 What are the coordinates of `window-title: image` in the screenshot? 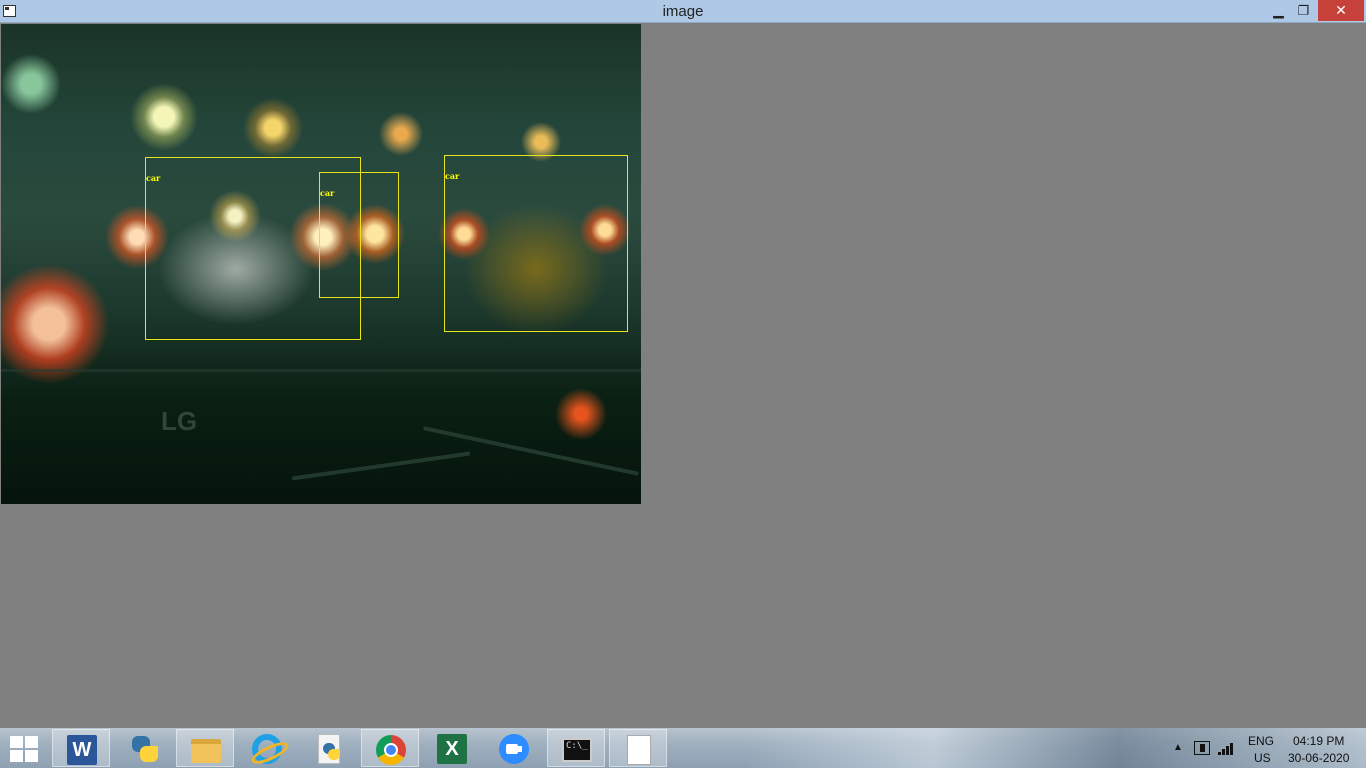 It's located at (683, 11).